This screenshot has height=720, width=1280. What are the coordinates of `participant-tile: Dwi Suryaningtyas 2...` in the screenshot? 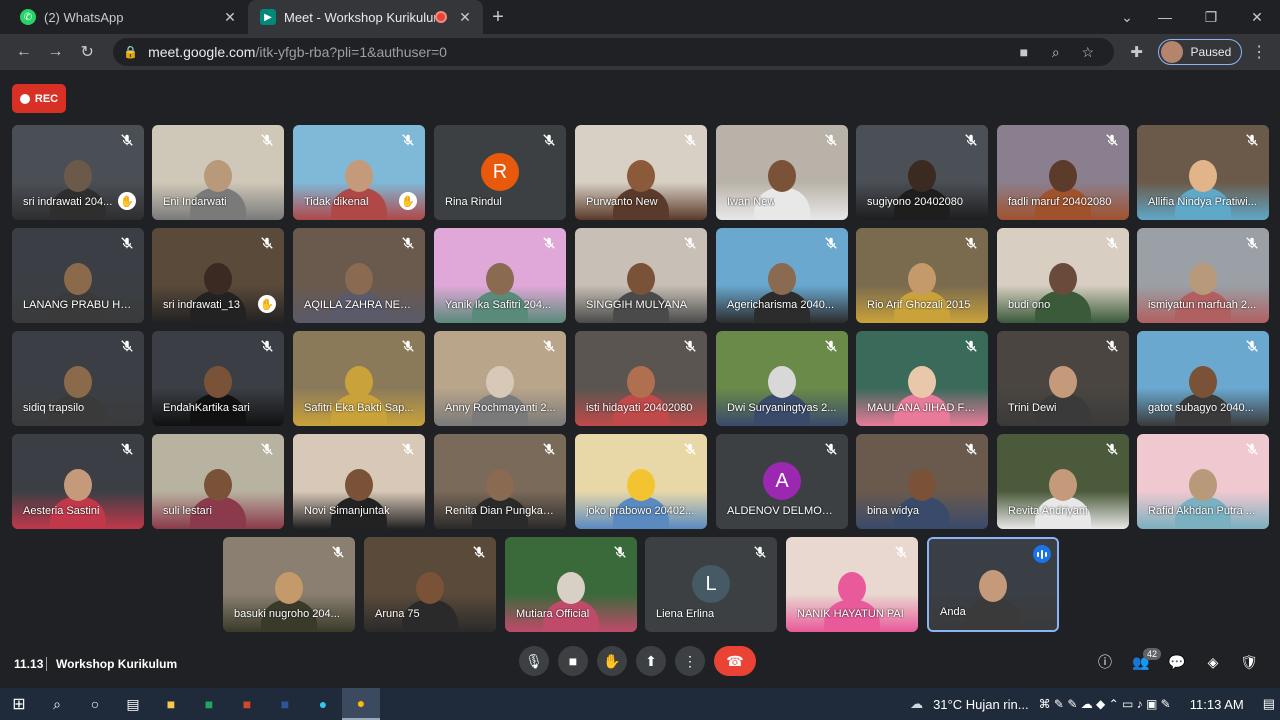 It's located at (782, 378).